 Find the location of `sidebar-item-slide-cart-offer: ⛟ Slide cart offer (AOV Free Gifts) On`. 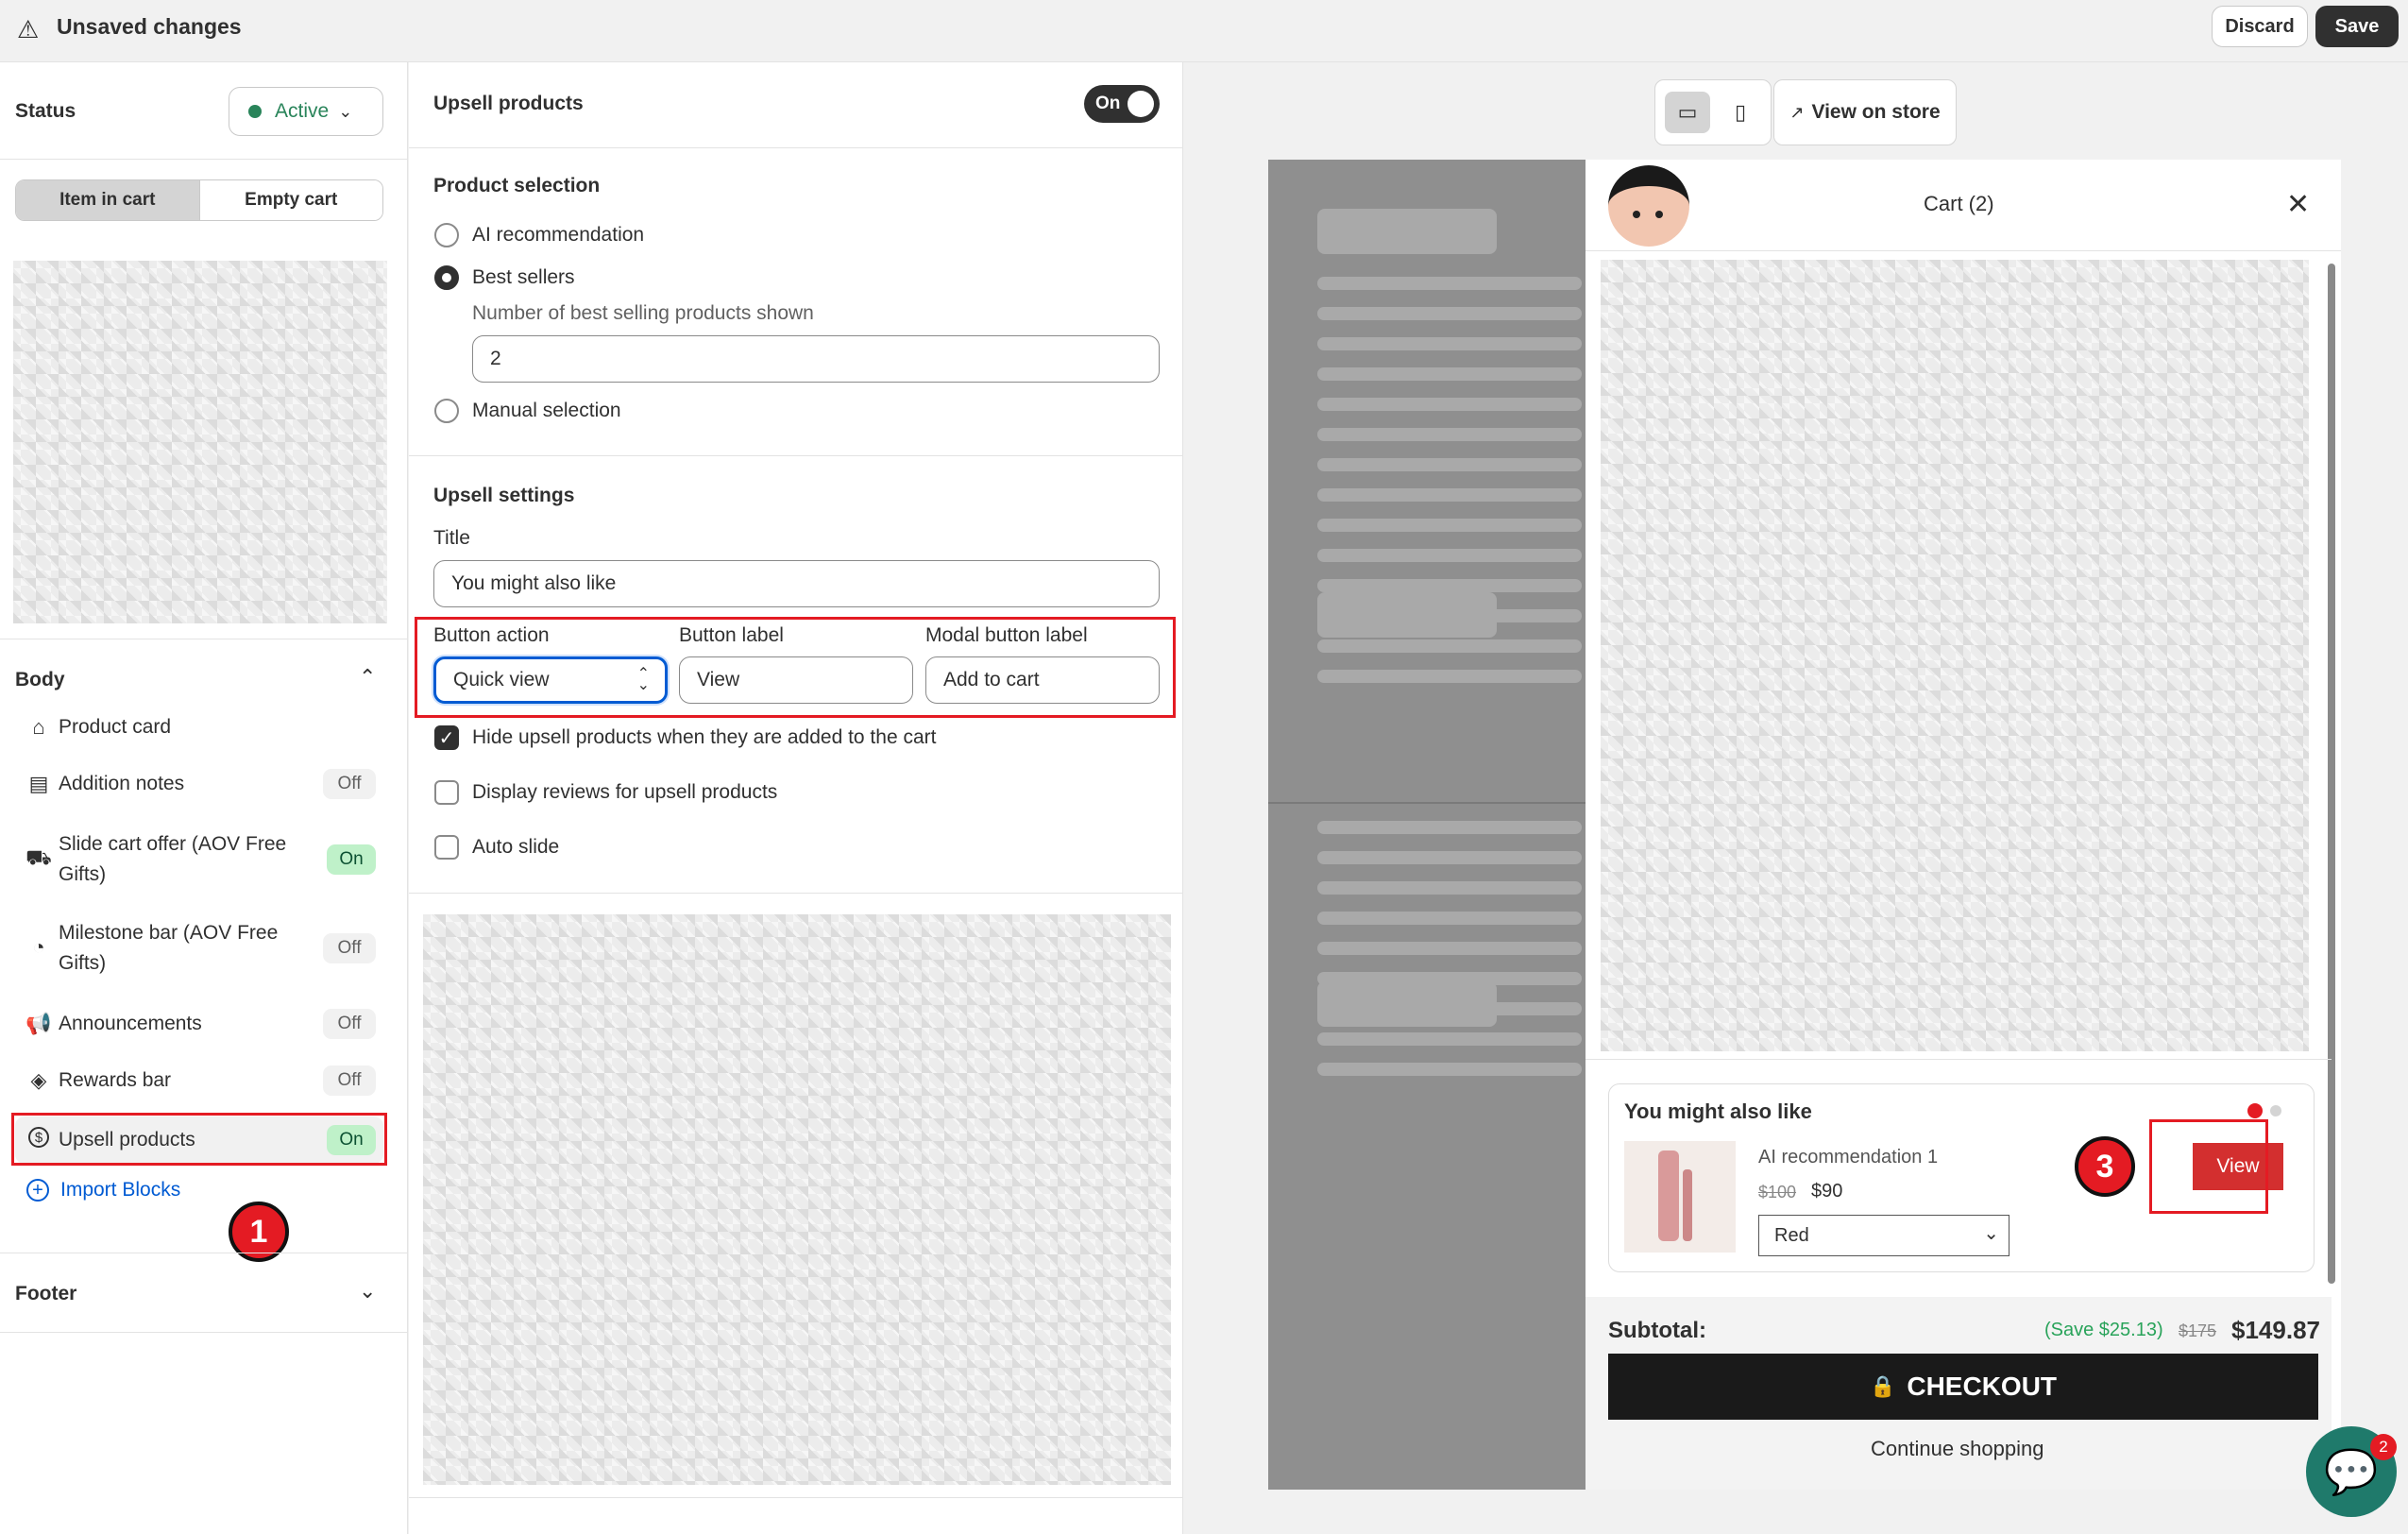

sidebar-item-slide-cart-offer: ⛟ Slide cart offer (AOV Free Gifts) On is located at coordinates (199, 858).